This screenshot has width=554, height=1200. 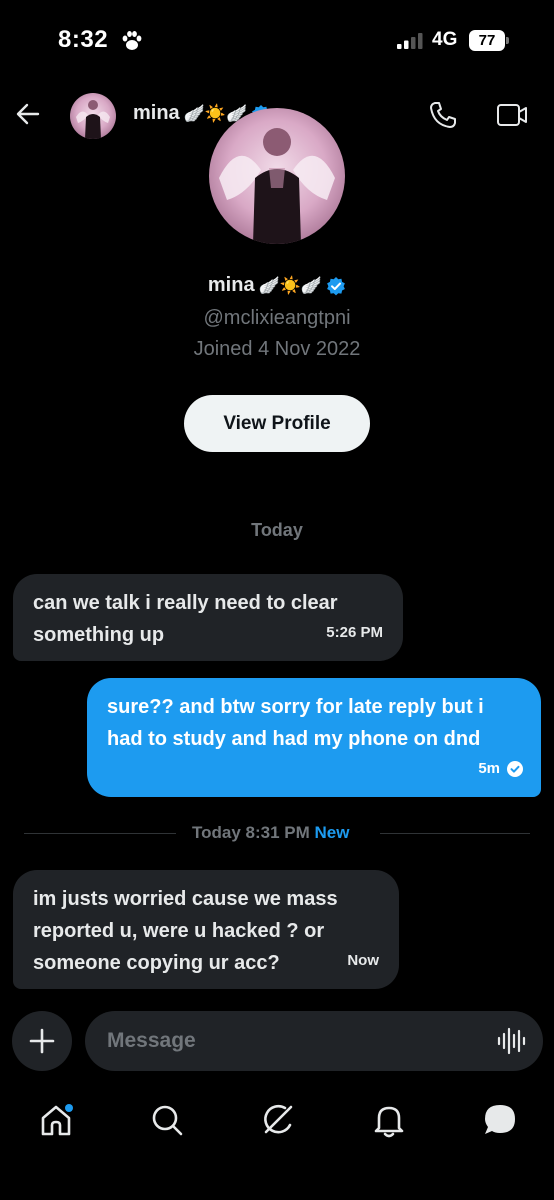 What do you see at coordinates (511, 1041) in the screenshot?
I see `voice-waveform-icon` at bounding box center [511, 1041].